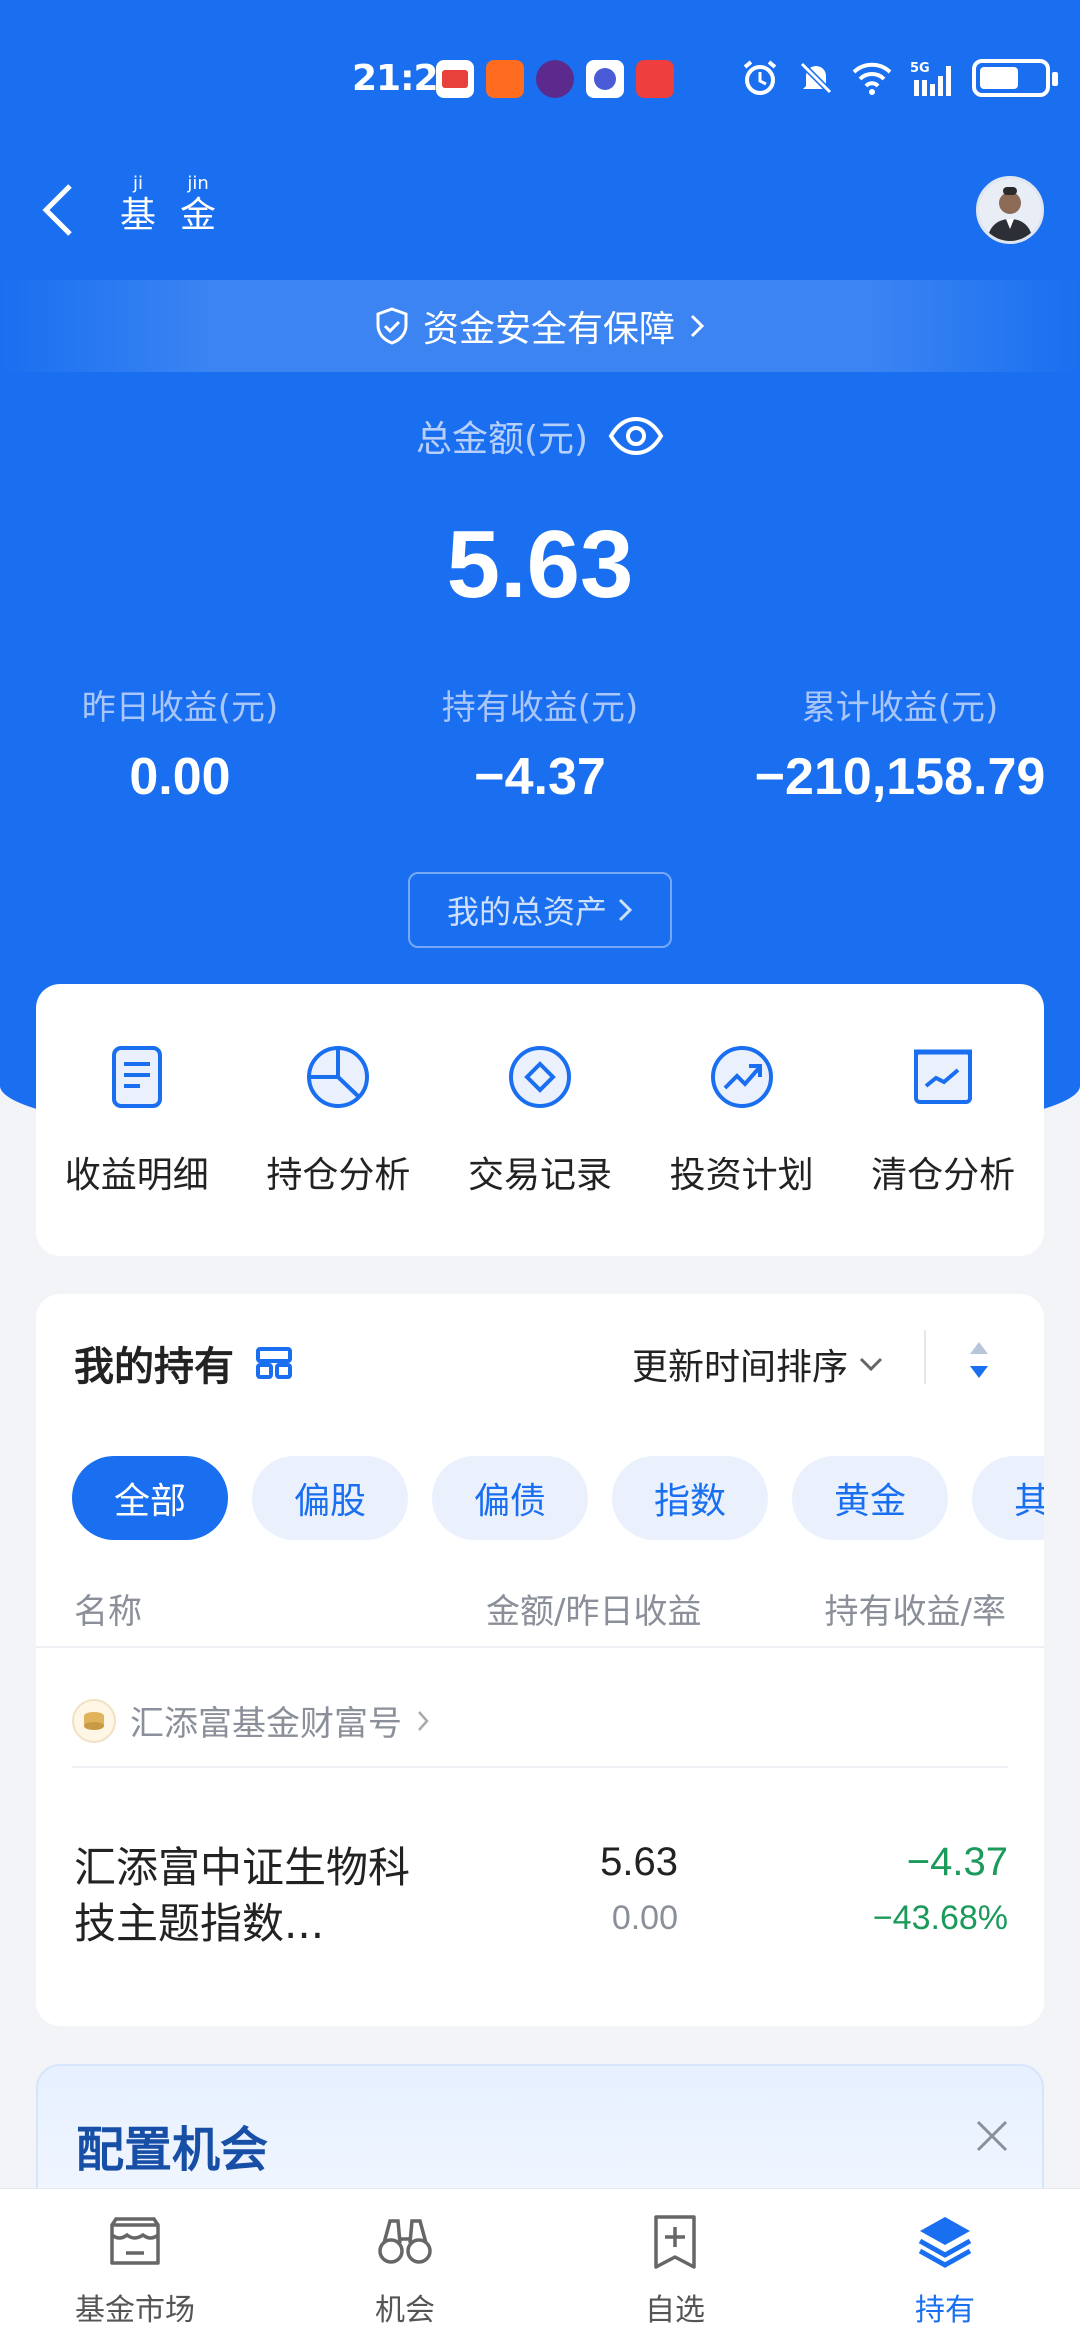 This screenshot has width=1080, height=2340. Describe the element at coordinates (739, 1367) in the screenshot. I see `sort-label: 更新时间排序` at that location.